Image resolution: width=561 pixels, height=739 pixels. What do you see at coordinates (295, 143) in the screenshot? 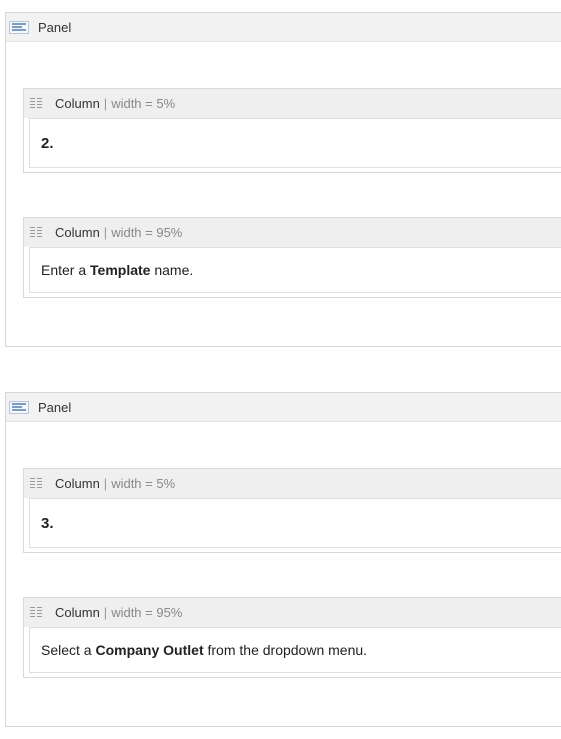
I see `column-content: 2.` at bounding box center [295, 143].